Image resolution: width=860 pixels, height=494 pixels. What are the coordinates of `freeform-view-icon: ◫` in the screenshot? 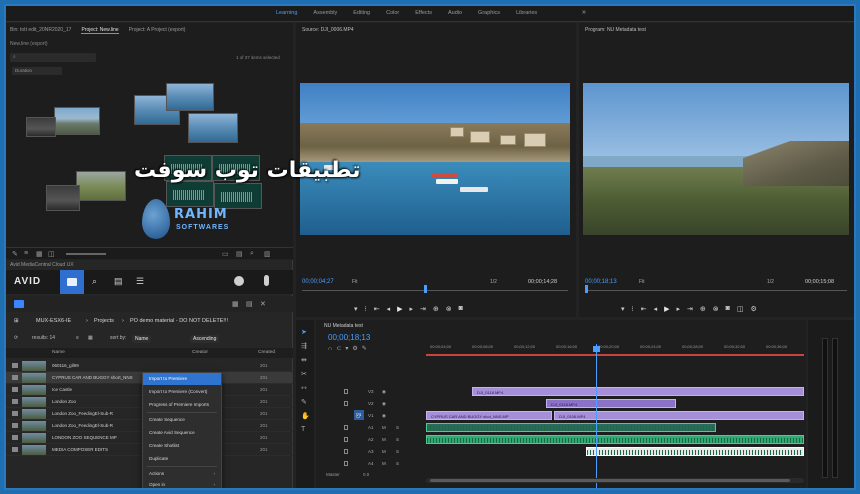 It's located at (51, 254).